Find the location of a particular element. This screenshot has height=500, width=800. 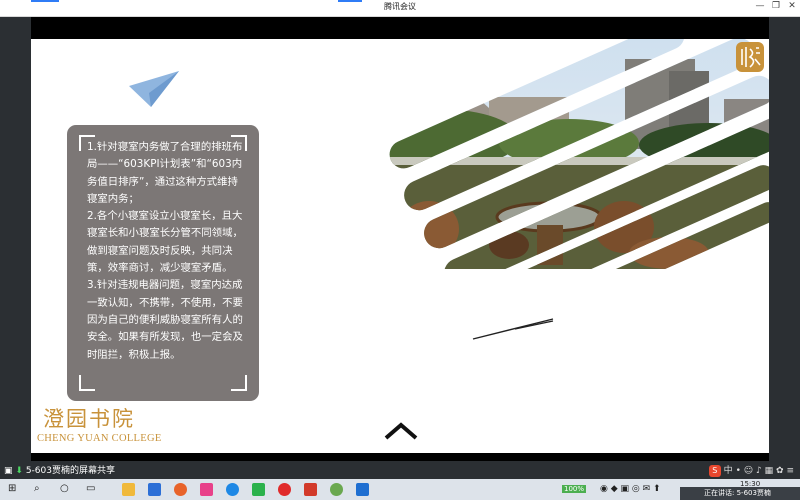

screen-share-bar: ▣ ⬇ 5-603贾楠的屏幕共享 S 中 • ☺ ♪ ▦ ✿ ≡ is located at coordinates (400, 470).